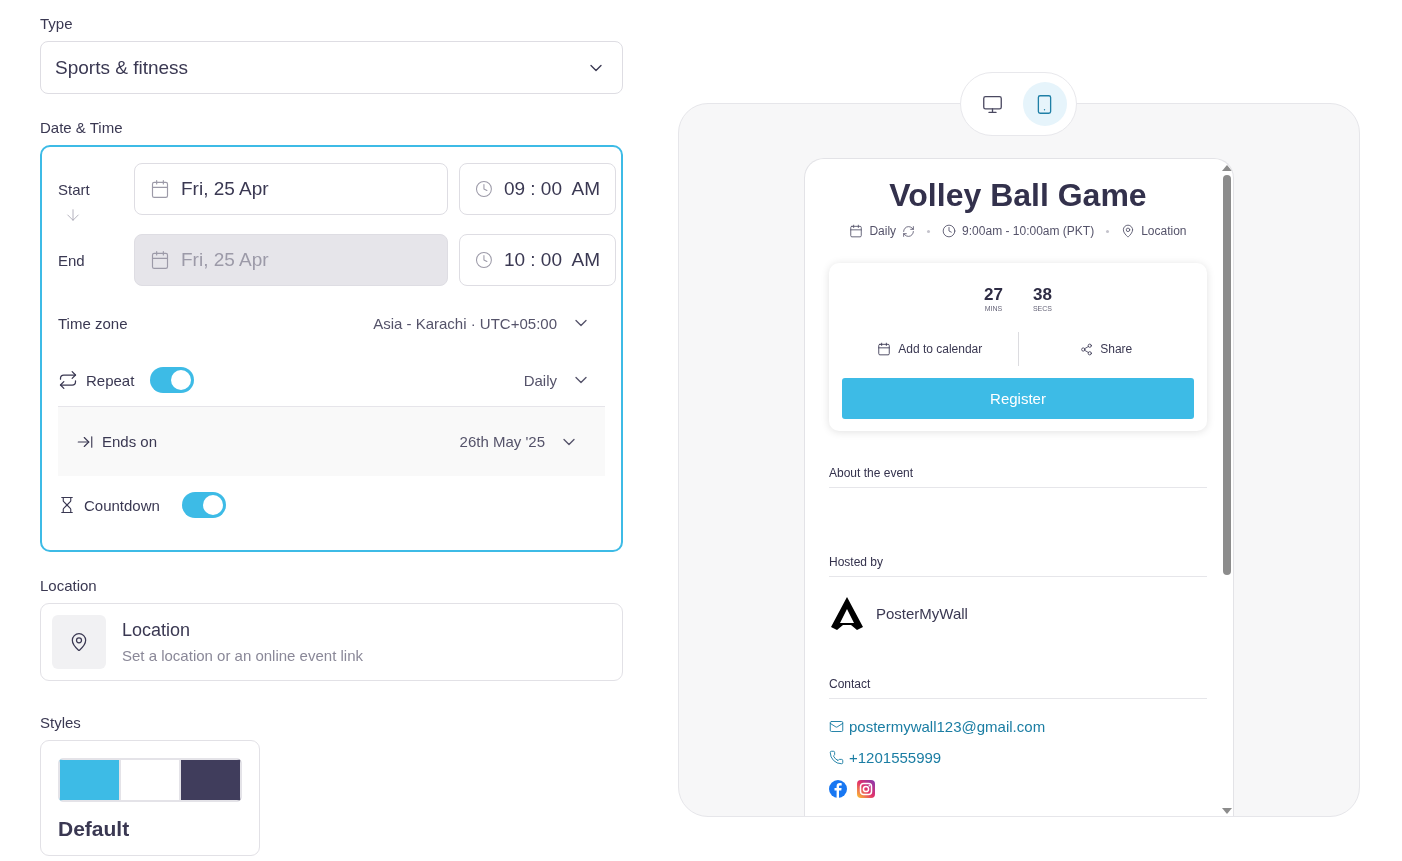 This screenshot has height=861, width=1402. Describe the element at coordinates (61, 722) in the screenshot. I see `field-label: Styles` at that location.